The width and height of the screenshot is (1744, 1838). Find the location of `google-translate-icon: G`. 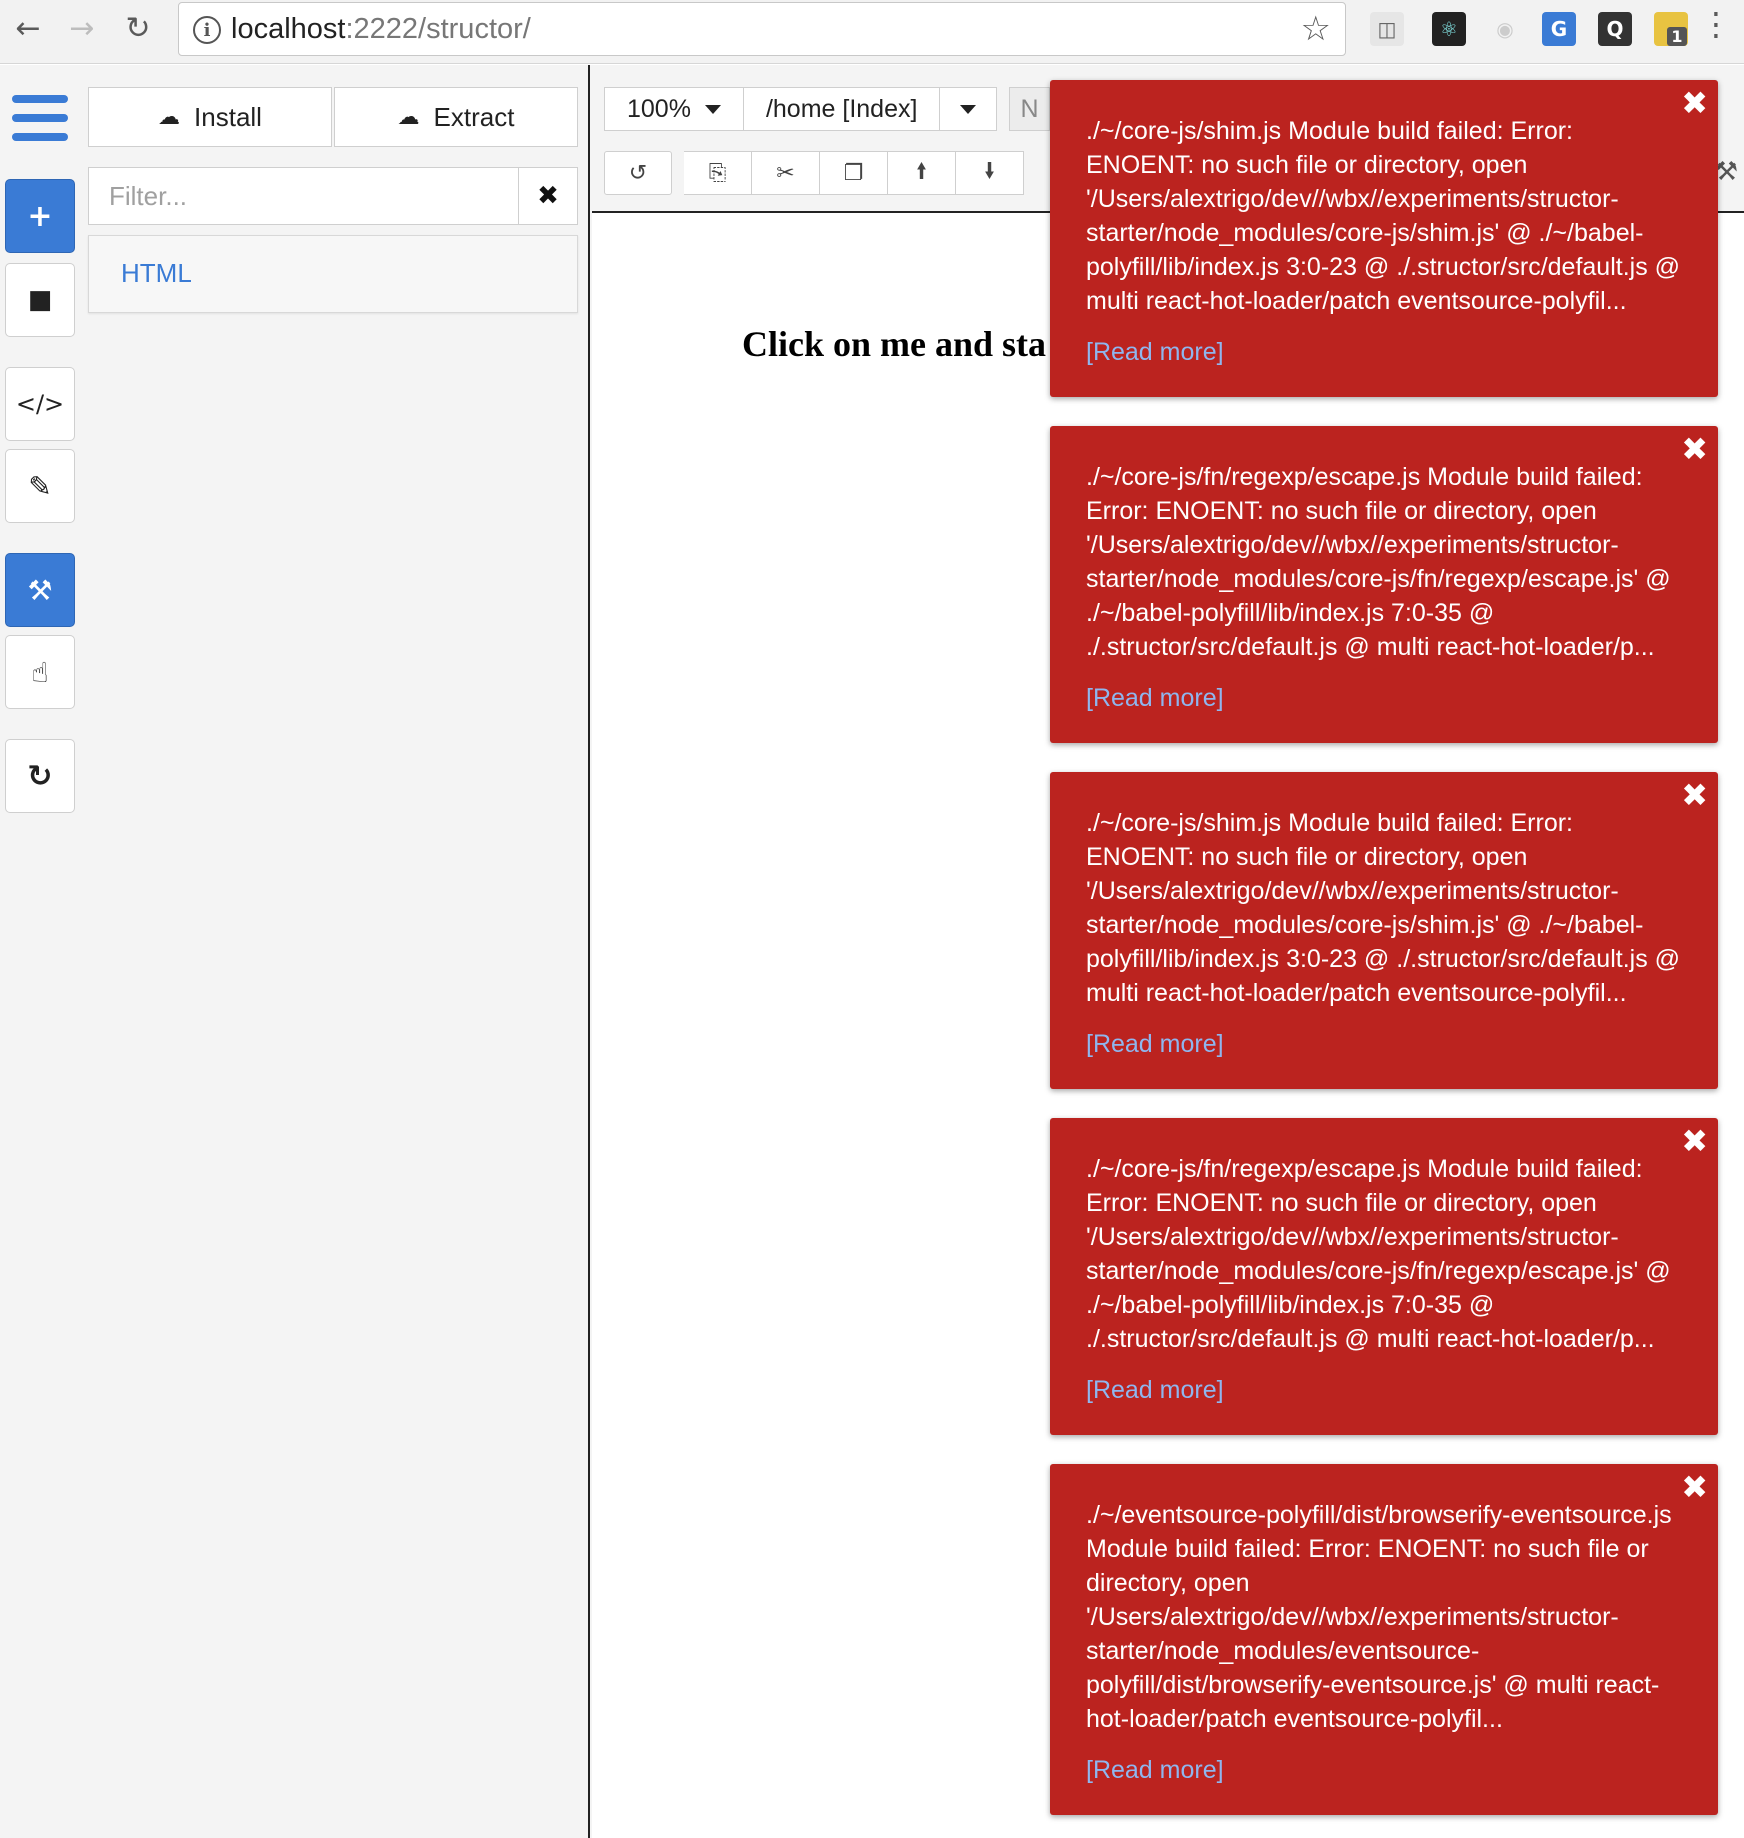

google-translate-icon: G is located at coordinates (1559, 29).